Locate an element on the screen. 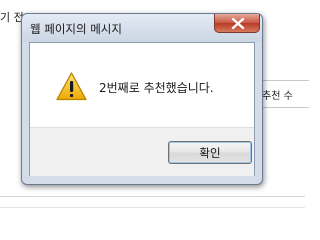  background-recommend-count-label: 추천 수 is located at coordinates (277, 96).